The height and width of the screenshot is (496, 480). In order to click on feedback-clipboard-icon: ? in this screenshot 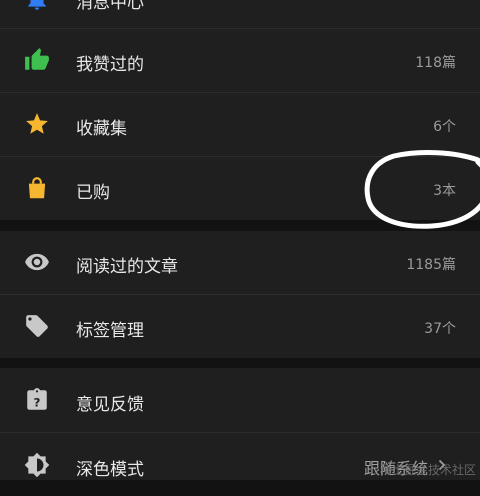, I will do `click(37, 400)`.